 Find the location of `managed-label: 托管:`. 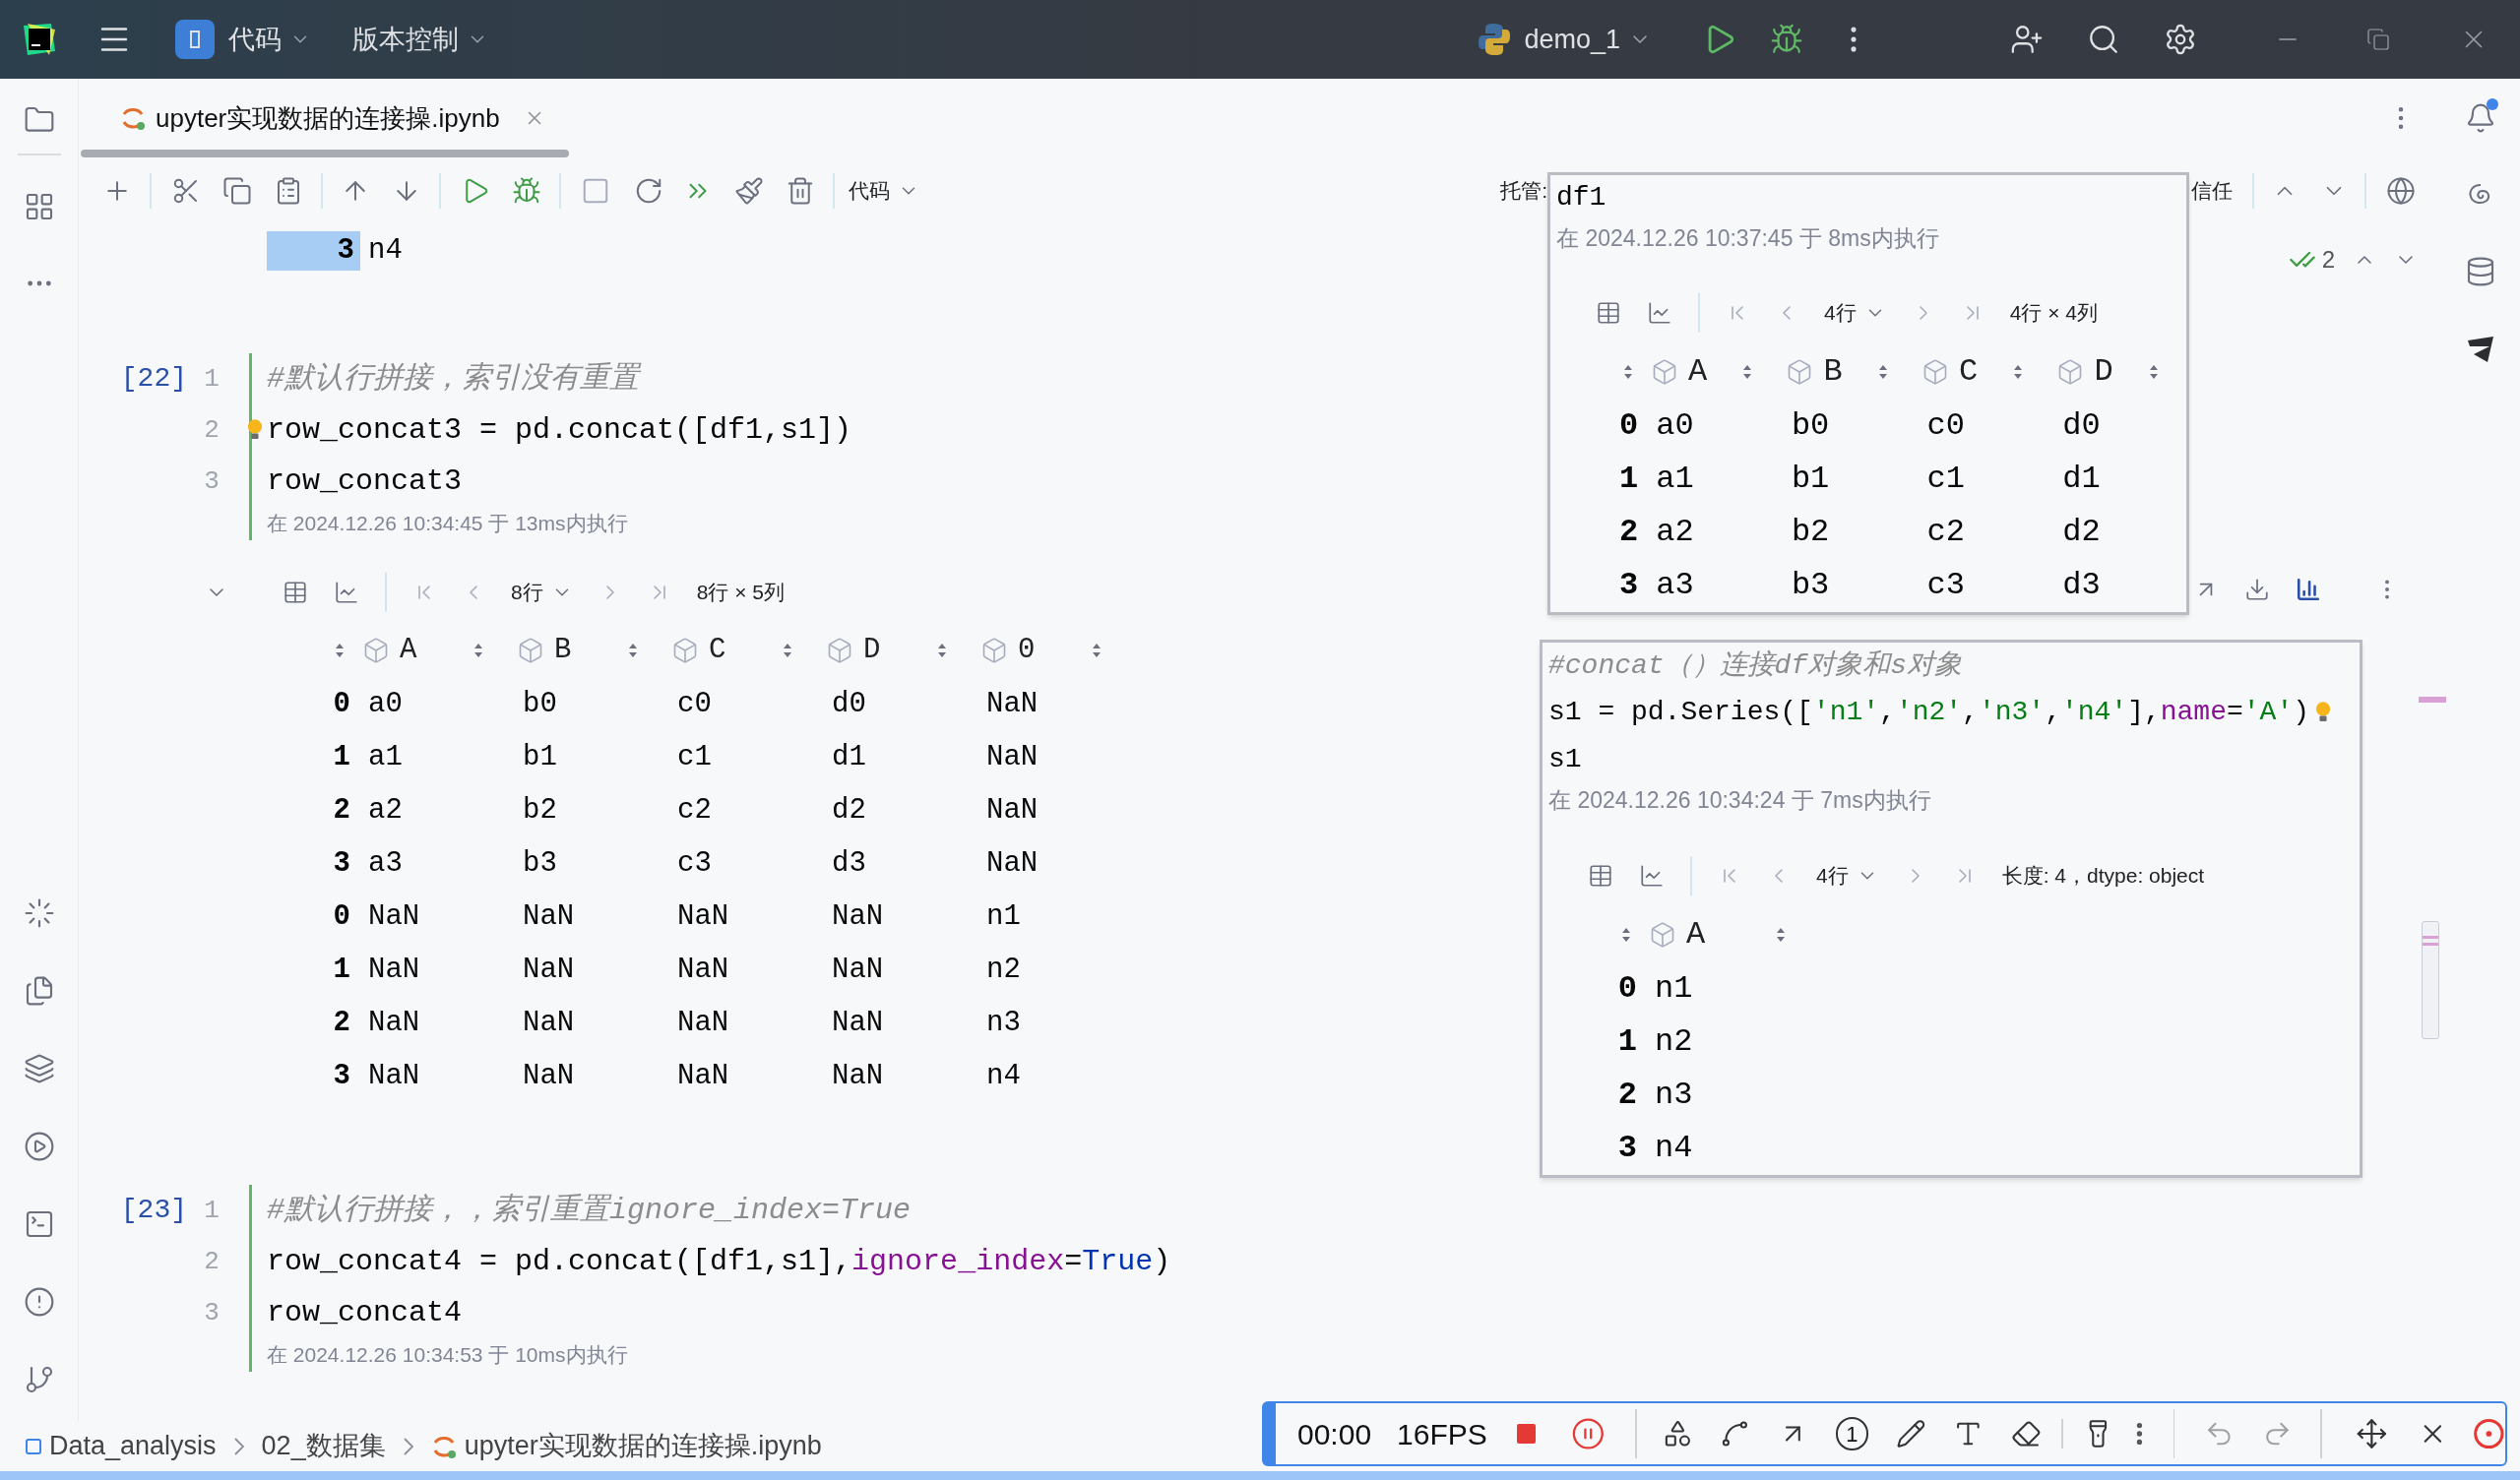

managed-label: 托管: is located at coordinates (1523, 191).